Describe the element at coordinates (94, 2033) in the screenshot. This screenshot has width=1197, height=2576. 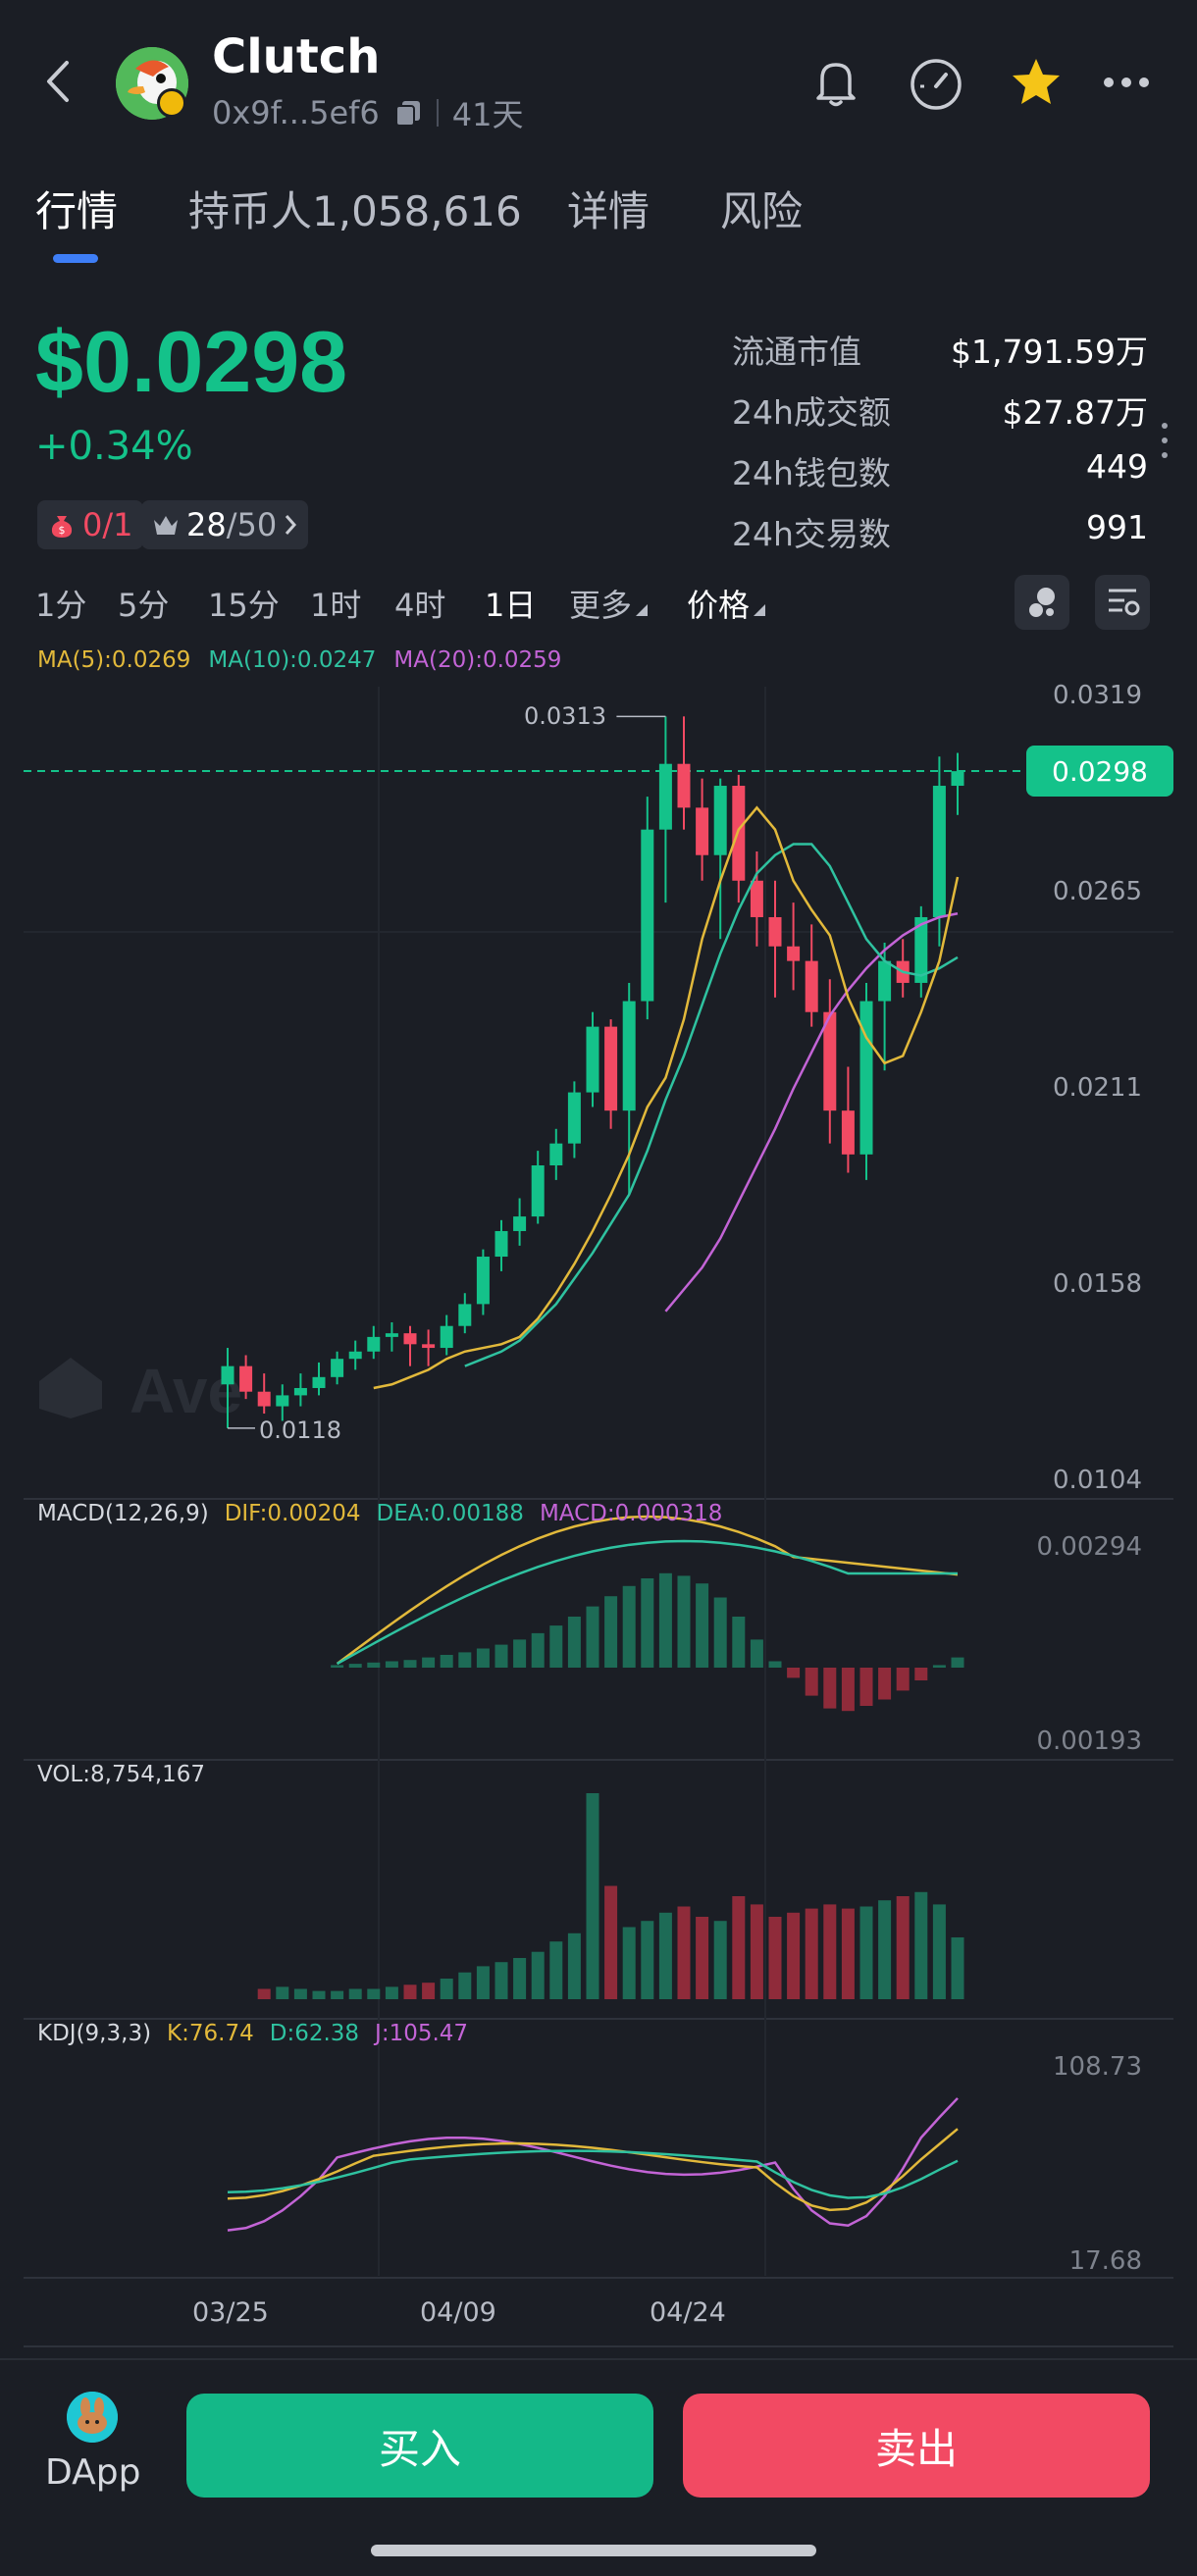
I see `kdj-title: KDJ(9,3,3)` at that location.